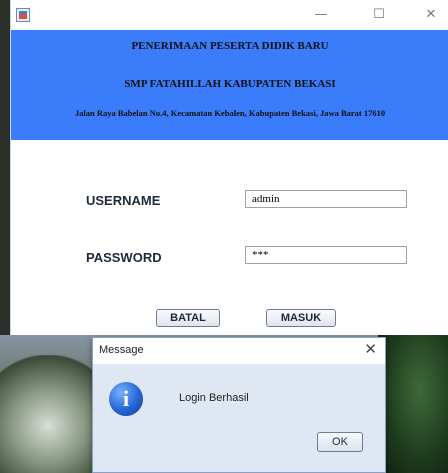 The width and height of the screenshot is (448, 473). Describe the element at coordinates (431, 15) in the screenshot. I see `close-button: ✕` at that location.